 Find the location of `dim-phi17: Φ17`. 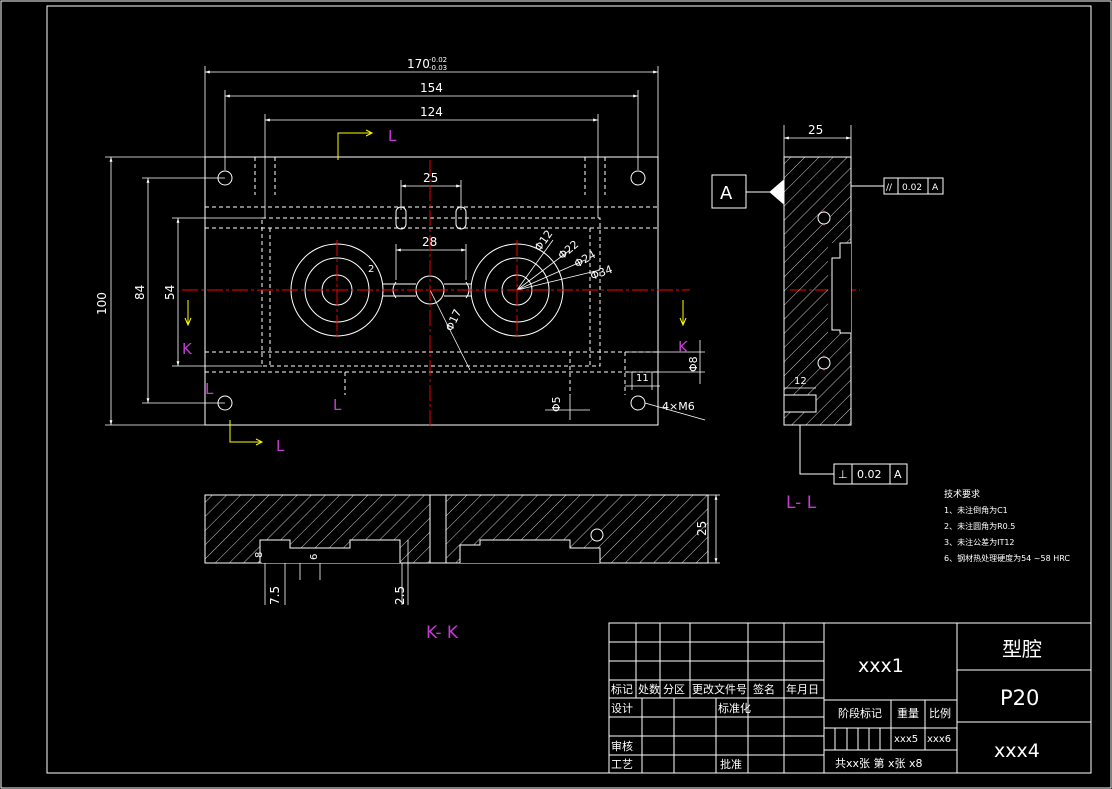

dim-phi17: Φ17 is located at coordinates (453, 320).